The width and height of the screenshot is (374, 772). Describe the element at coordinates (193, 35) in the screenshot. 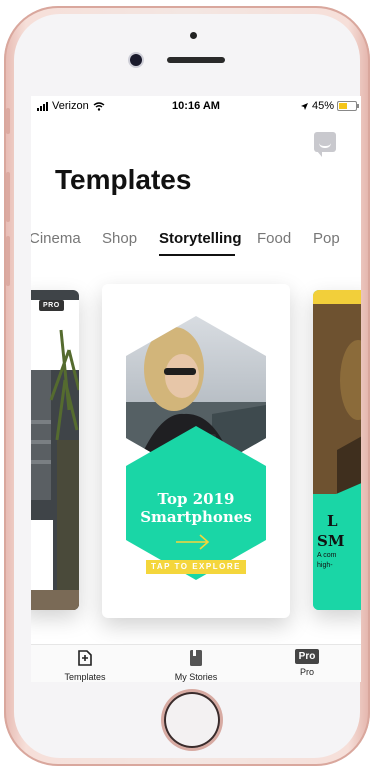

I see `proximity-sensor` at that location.